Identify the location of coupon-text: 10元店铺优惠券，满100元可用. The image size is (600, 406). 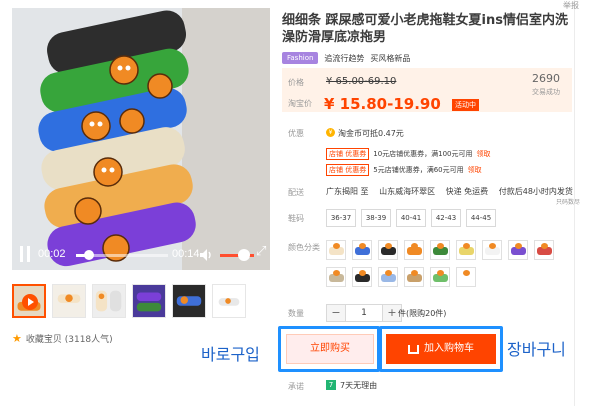
(423, 154).